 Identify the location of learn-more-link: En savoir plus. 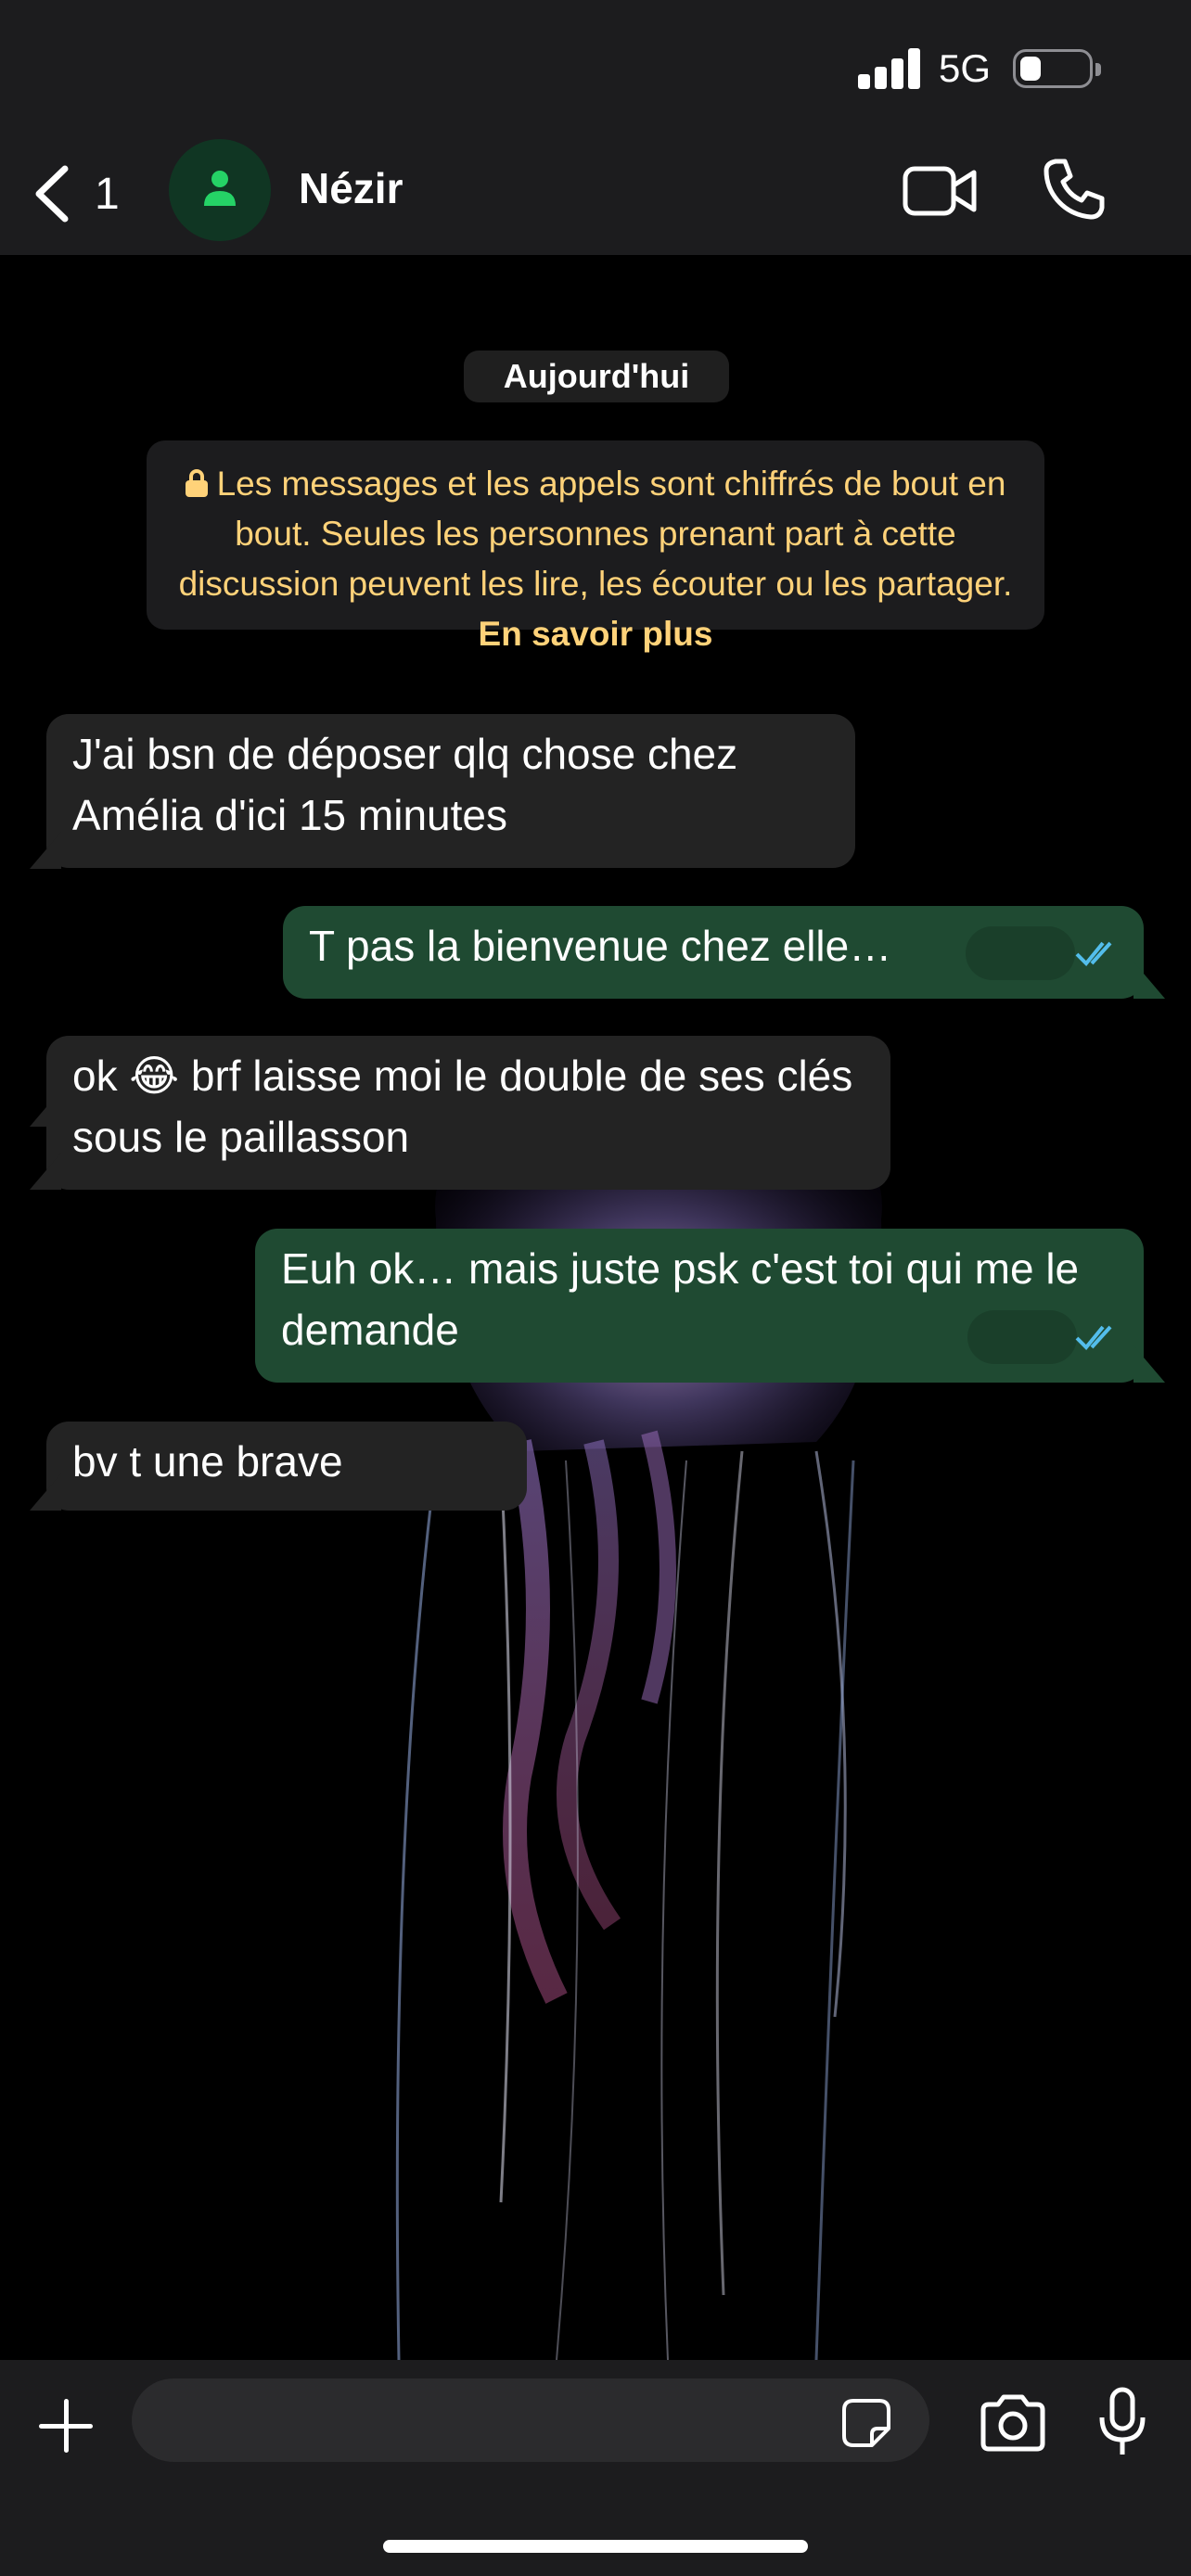
(596, 634).